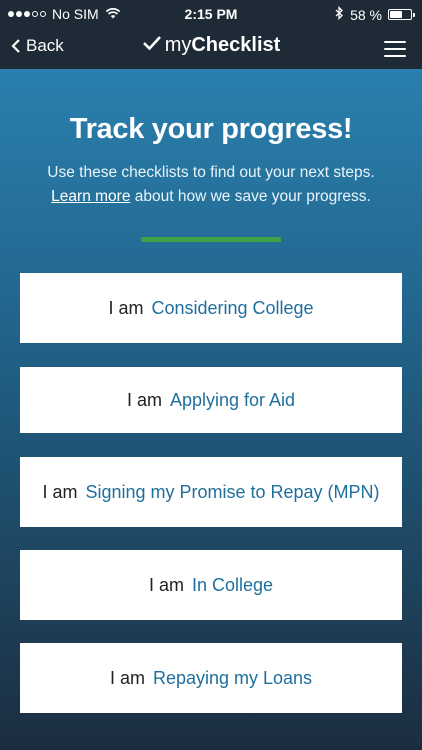 The image size is (422, 750). I want to click on description-line2: about how we save your progress., so click(250, 196).